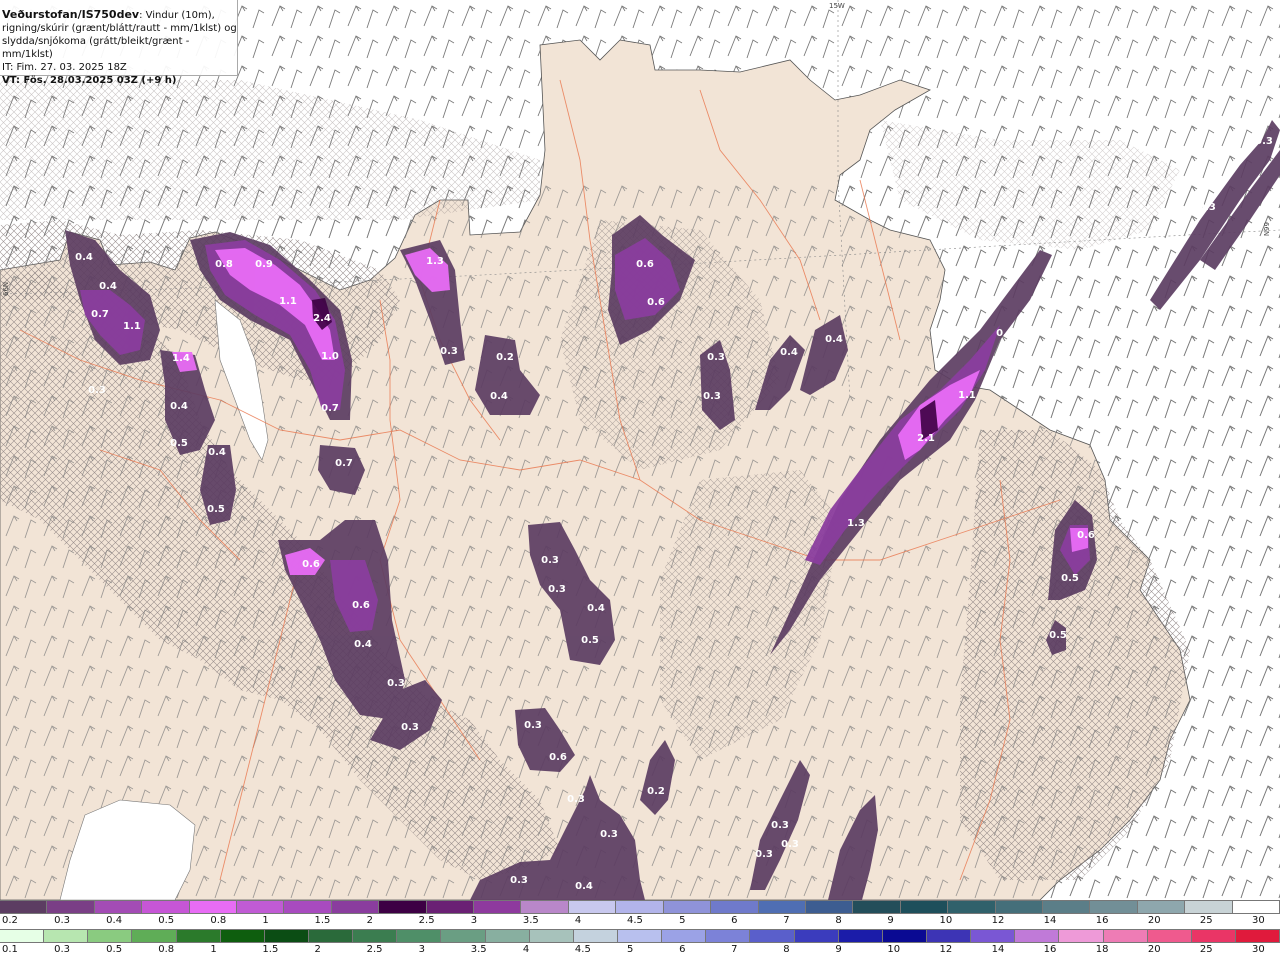 This screenshot has height=958, width=1280. Describe the element at coordinates (64, 67) in the screenshot. I see `issue-time: IT: Fim. 27. 03. 2025 18Z` at that location.